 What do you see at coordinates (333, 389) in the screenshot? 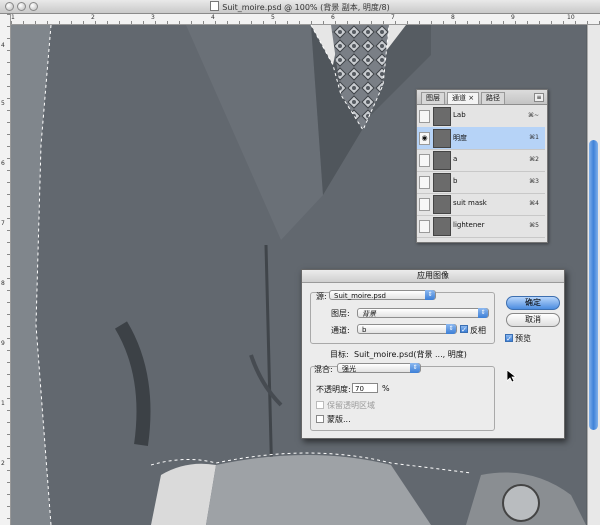
I see `opacity-label: 不透明度:` at bounding box center [333, 389].